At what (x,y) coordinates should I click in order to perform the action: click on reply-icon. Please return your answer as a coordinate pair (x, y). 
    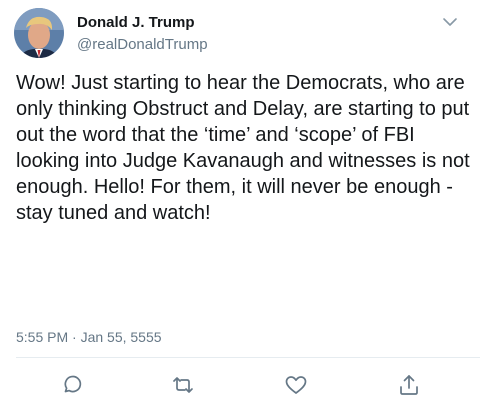
    Looking at the image, I should click on (71, 385).